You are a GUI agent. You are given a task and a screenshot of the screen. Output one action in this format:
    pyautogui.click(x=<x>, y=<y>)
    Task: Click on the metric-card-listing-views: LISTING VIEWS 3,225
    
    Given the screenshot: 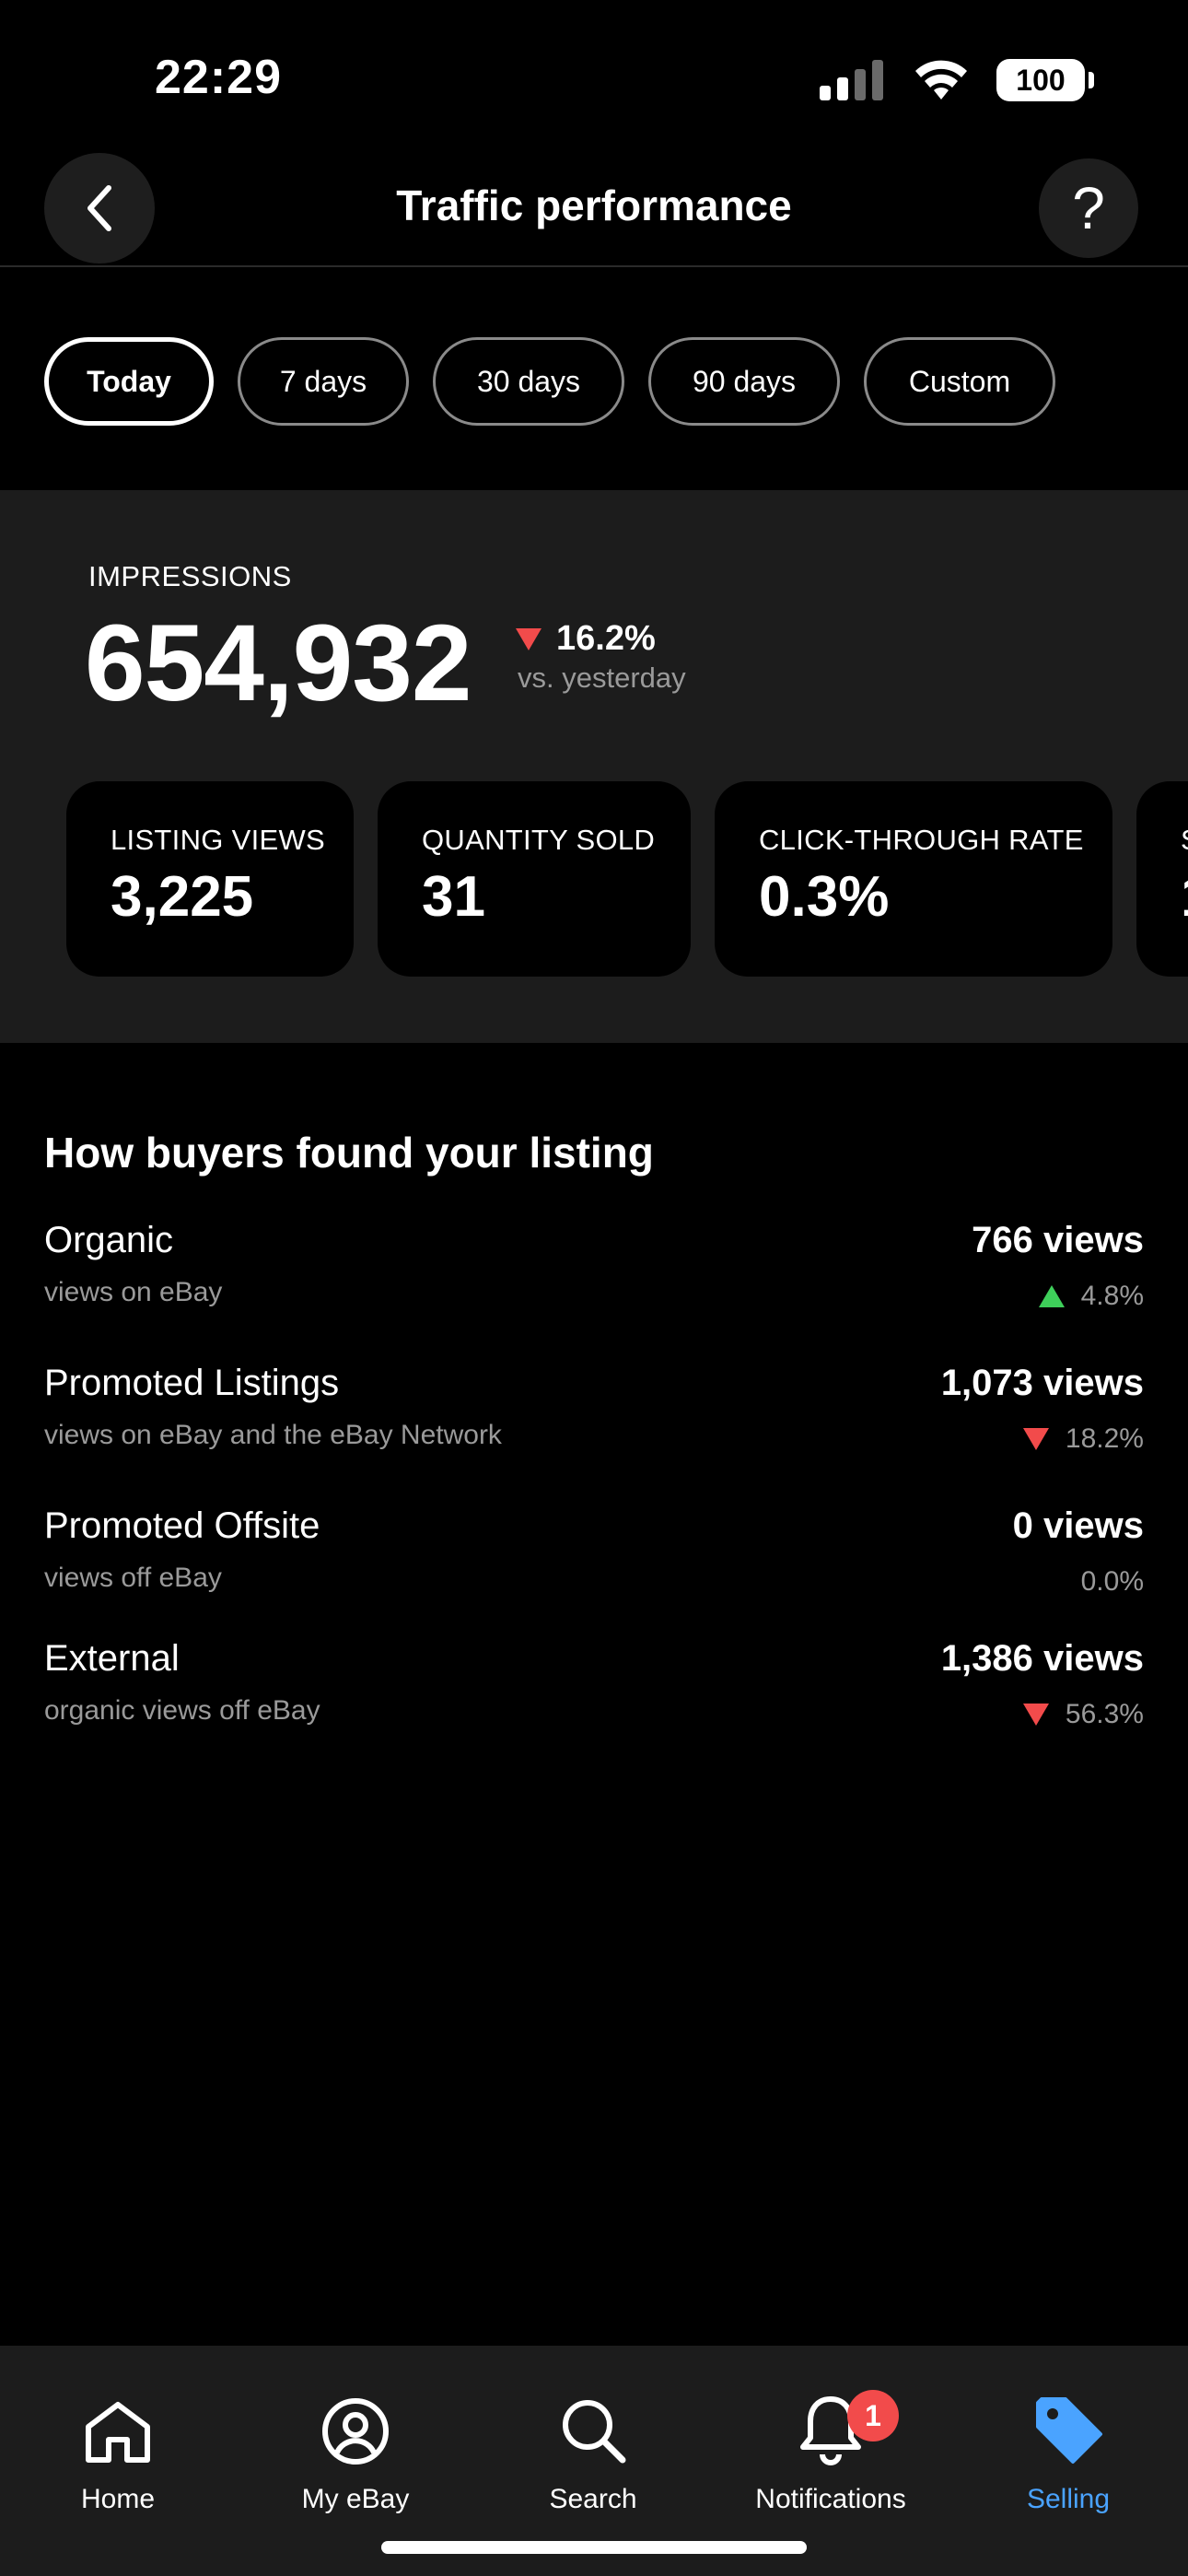 What is the action you would take?
    pyautogui.click(x=210, y=879)
    